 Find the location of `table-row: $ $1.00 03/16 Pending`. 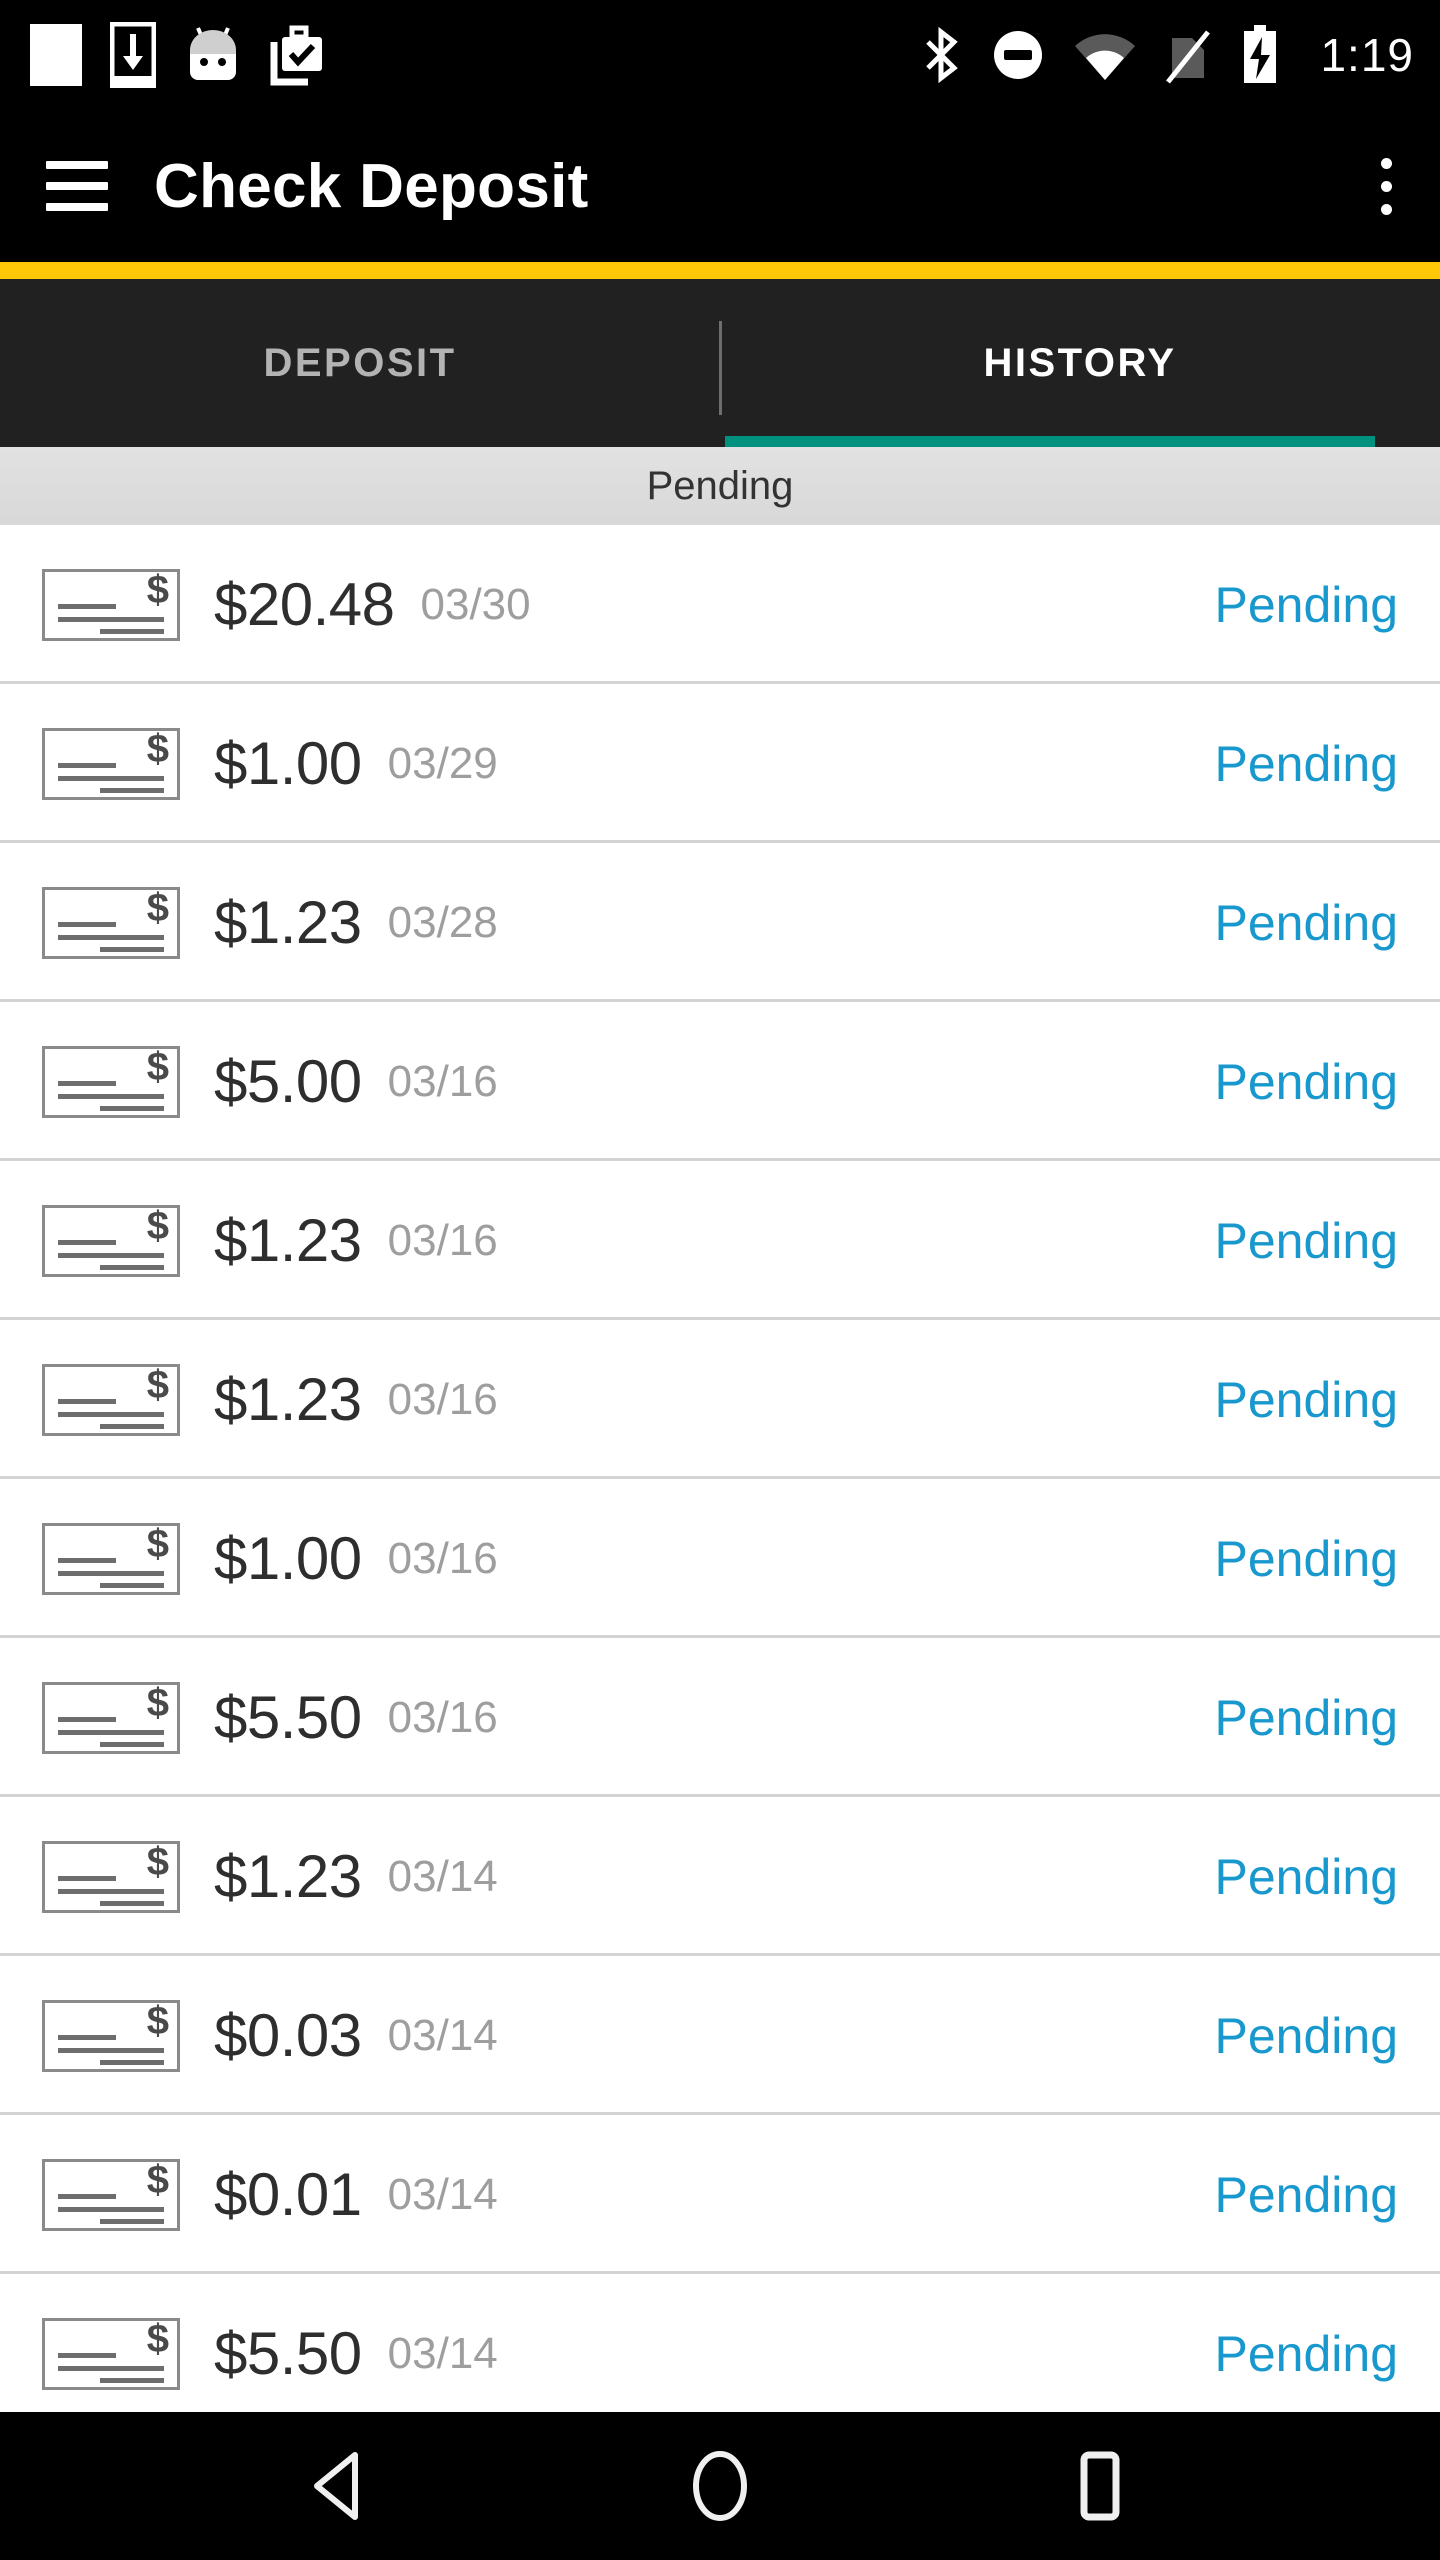

table-row: $ $1.00 03/16 Pending is located at coordinates (720, 1558).